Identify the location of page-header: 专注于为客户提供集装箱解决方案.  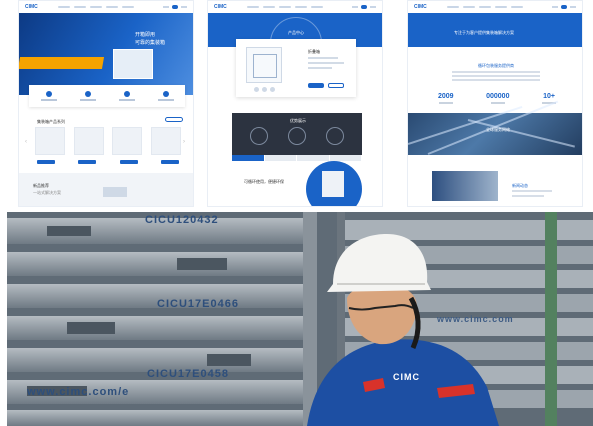
(495, 30).